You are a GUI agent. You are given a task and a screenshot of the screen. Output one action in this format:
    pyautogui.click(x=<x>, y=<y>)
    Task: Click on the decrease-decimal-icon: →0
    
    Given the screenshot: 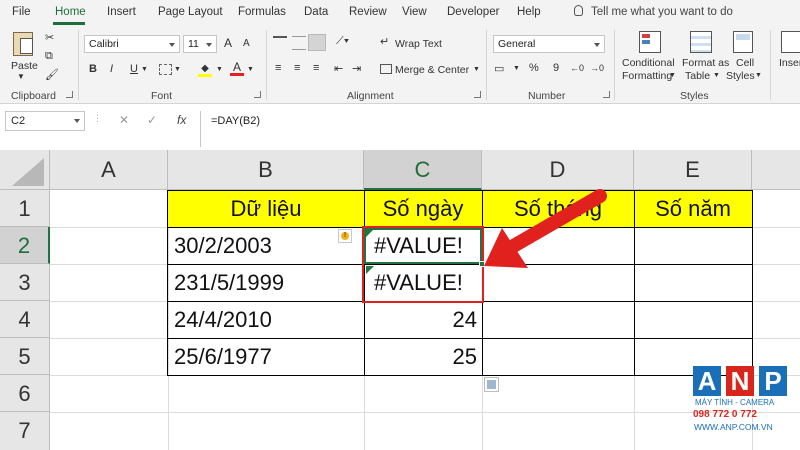 What is the action you would take?
    pyautogui.click(x=597, y=68)
    